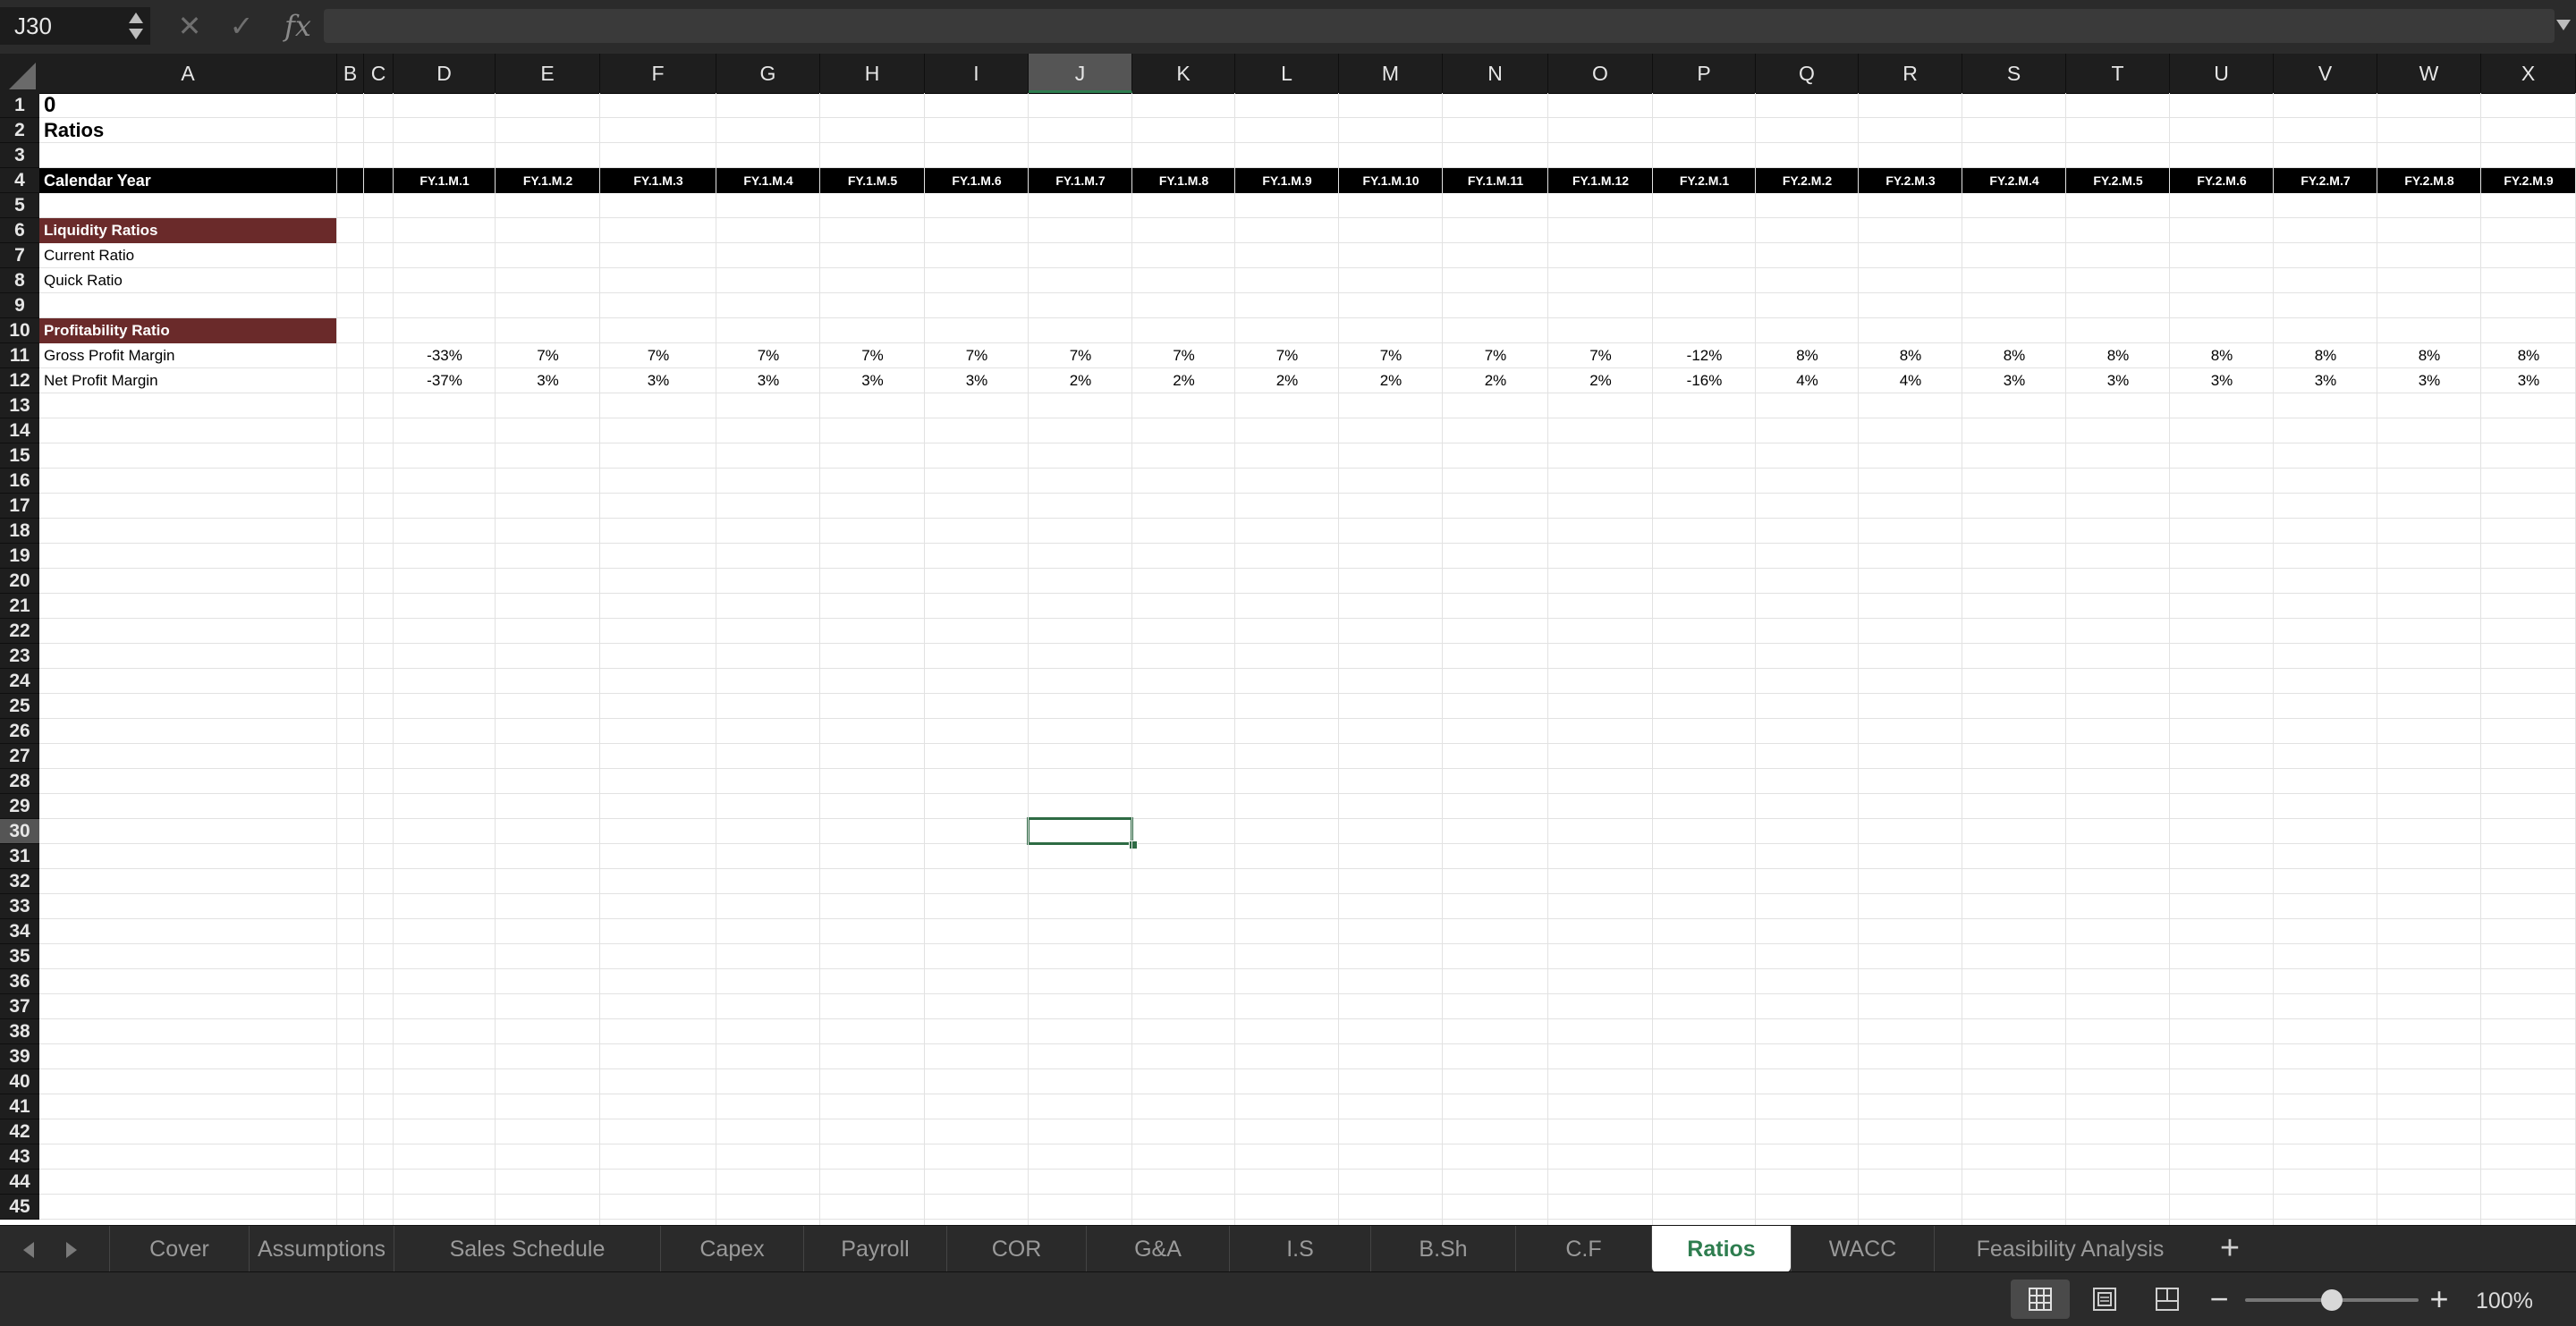  Describe the element at coordinates (19, 581) in the screenshot. I see `row-header-20: 20` at that location.